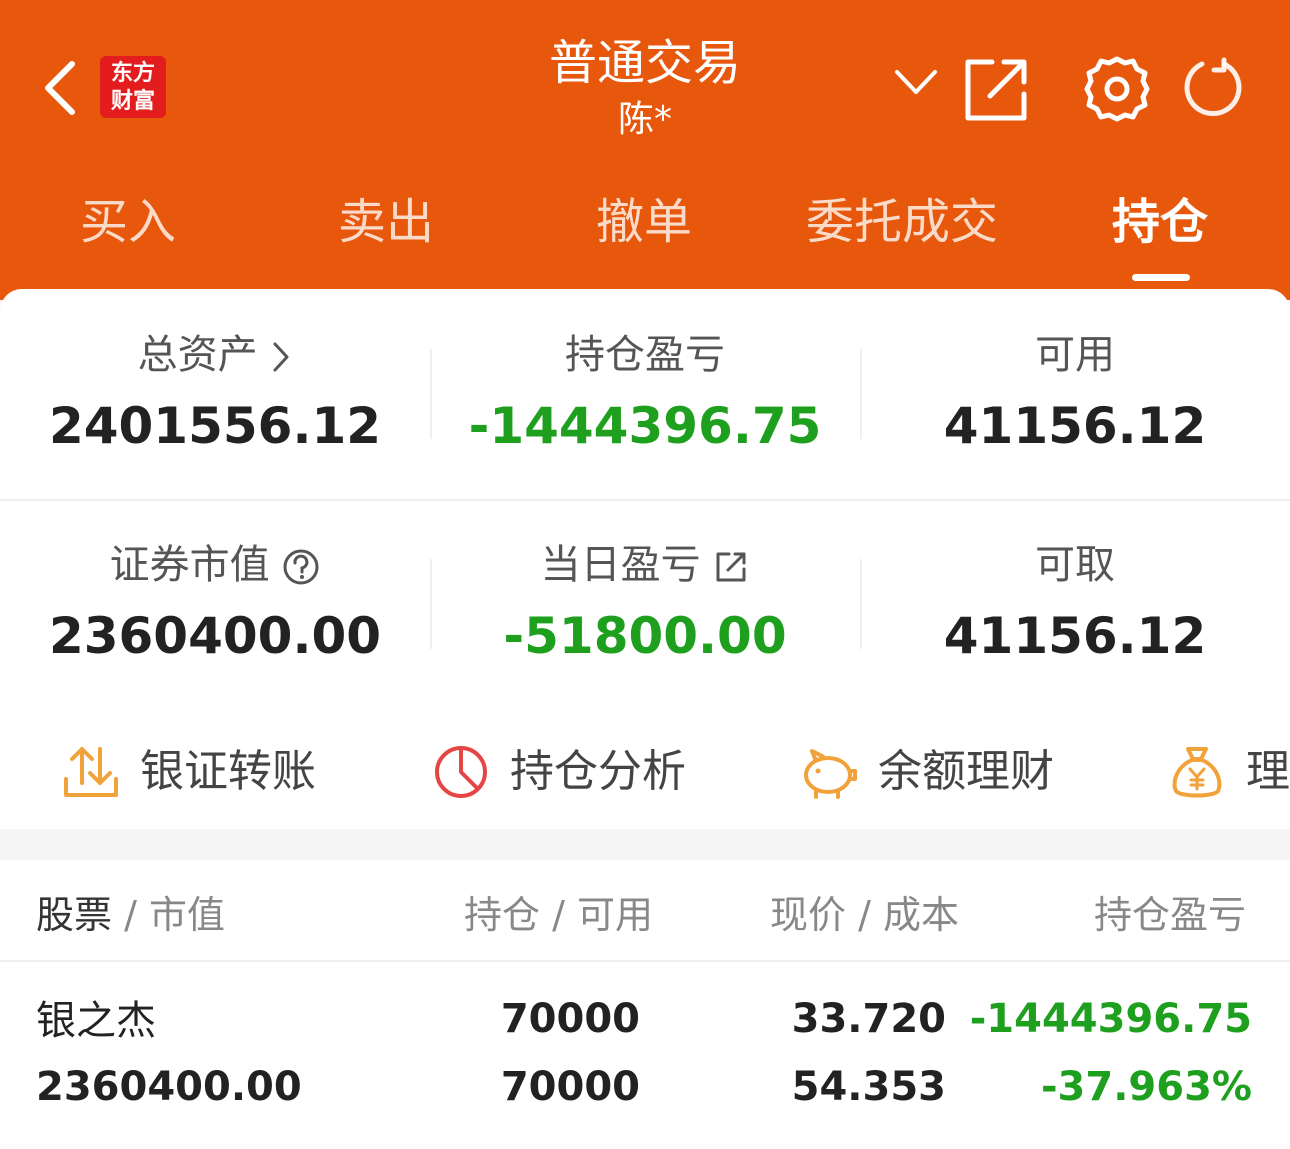  What do you see at coordinates (996, 90) in the screenshot?
I see `share-icon` at bounding box center [996, 90].